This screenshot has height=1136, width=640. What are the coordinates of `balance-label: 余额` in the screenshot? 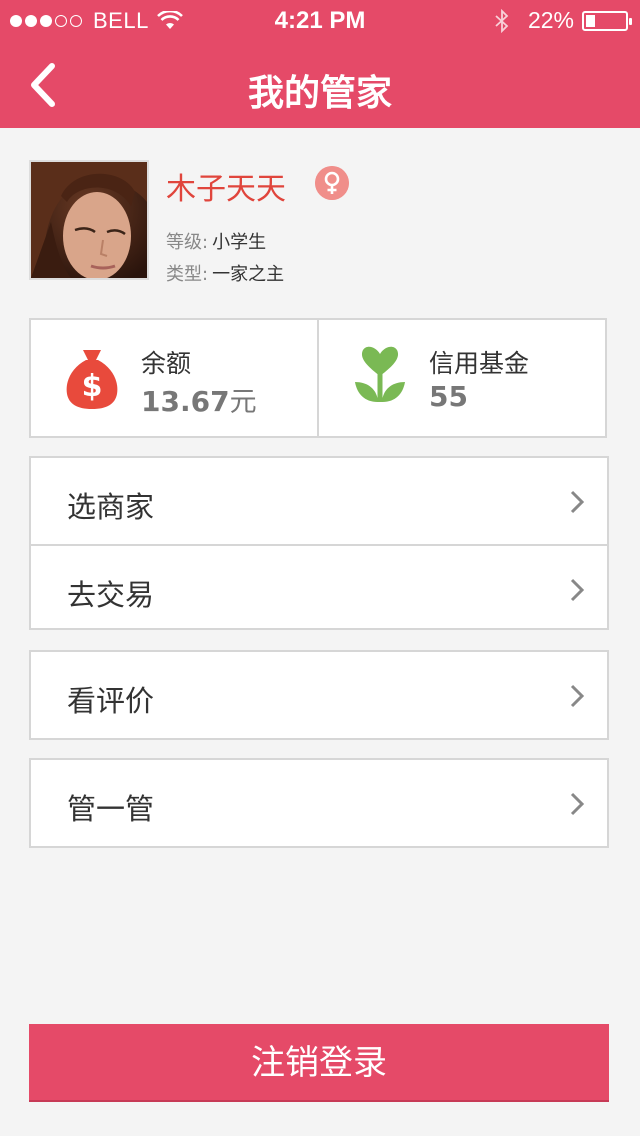 It's located at (166, 363).